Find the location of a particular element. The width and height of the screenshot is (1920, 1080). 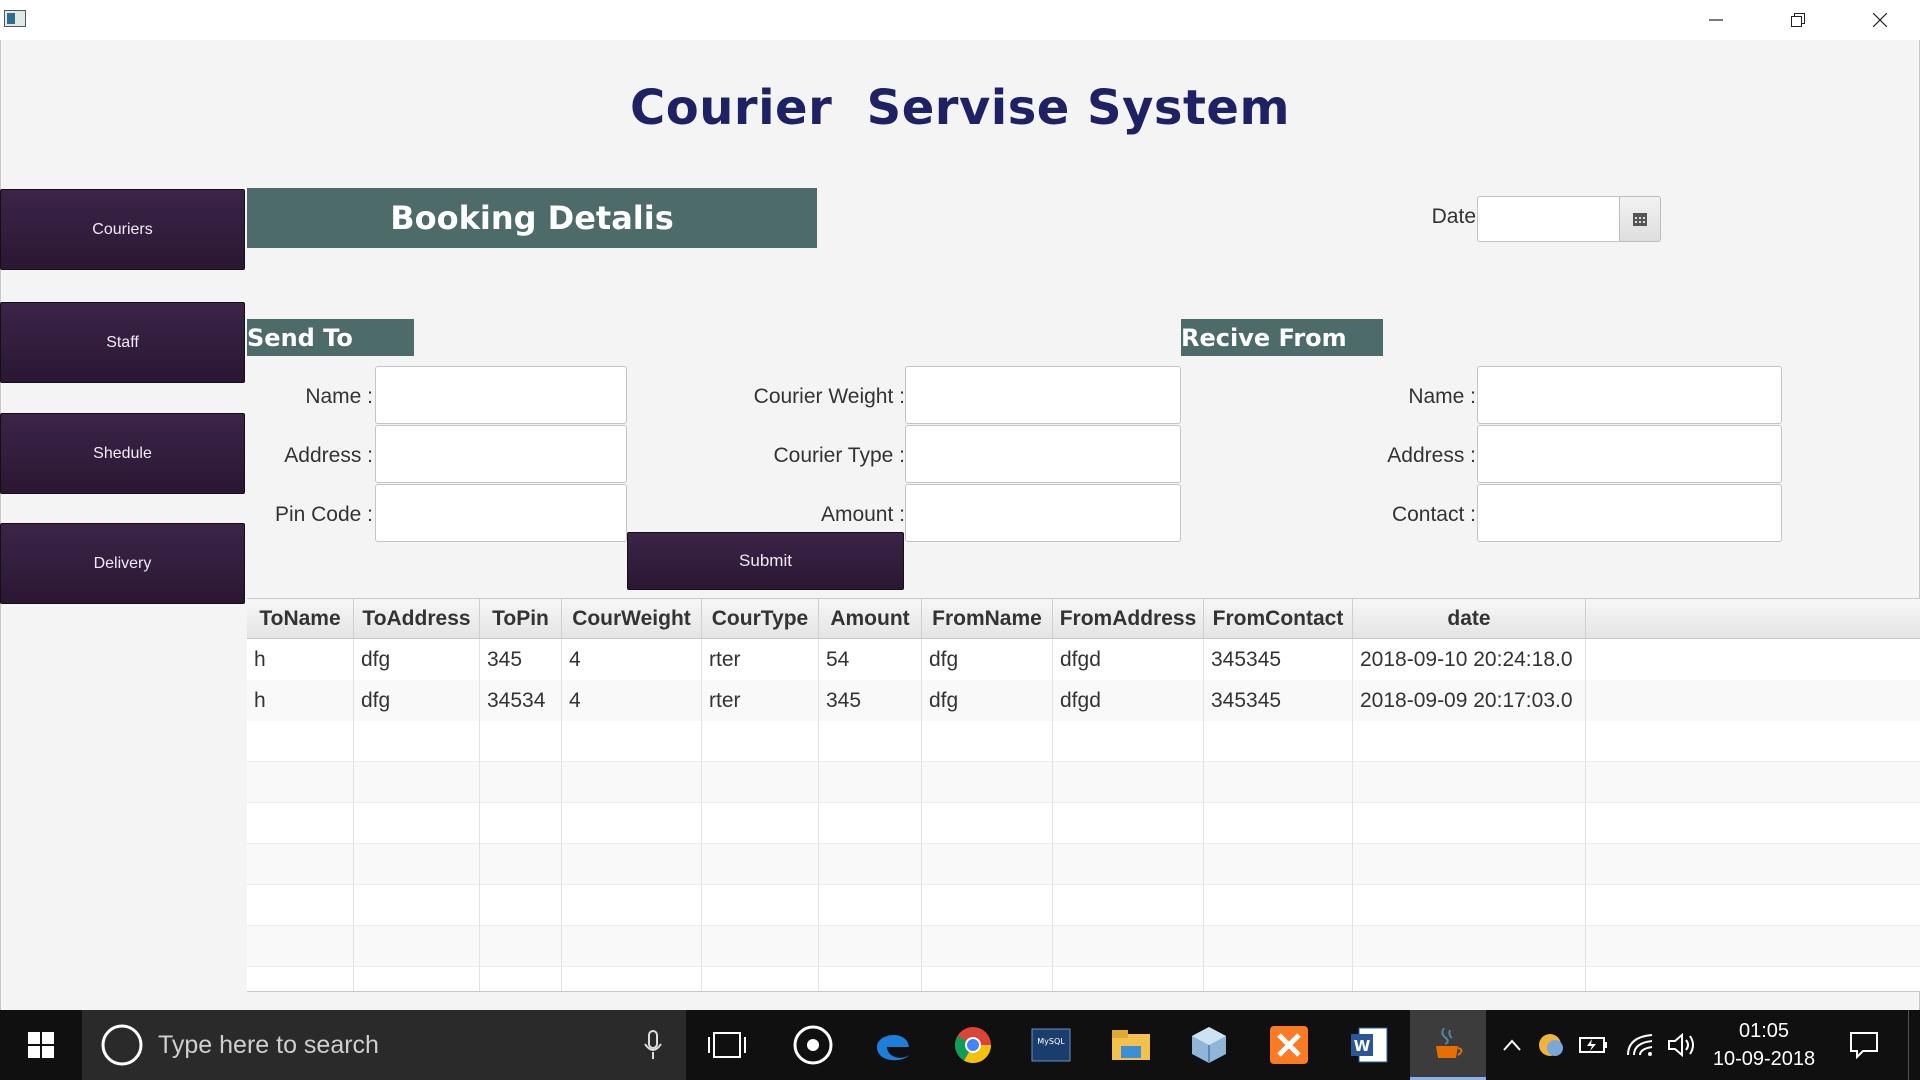

java-coffee-icon is located at coordinates (1449, 1042).